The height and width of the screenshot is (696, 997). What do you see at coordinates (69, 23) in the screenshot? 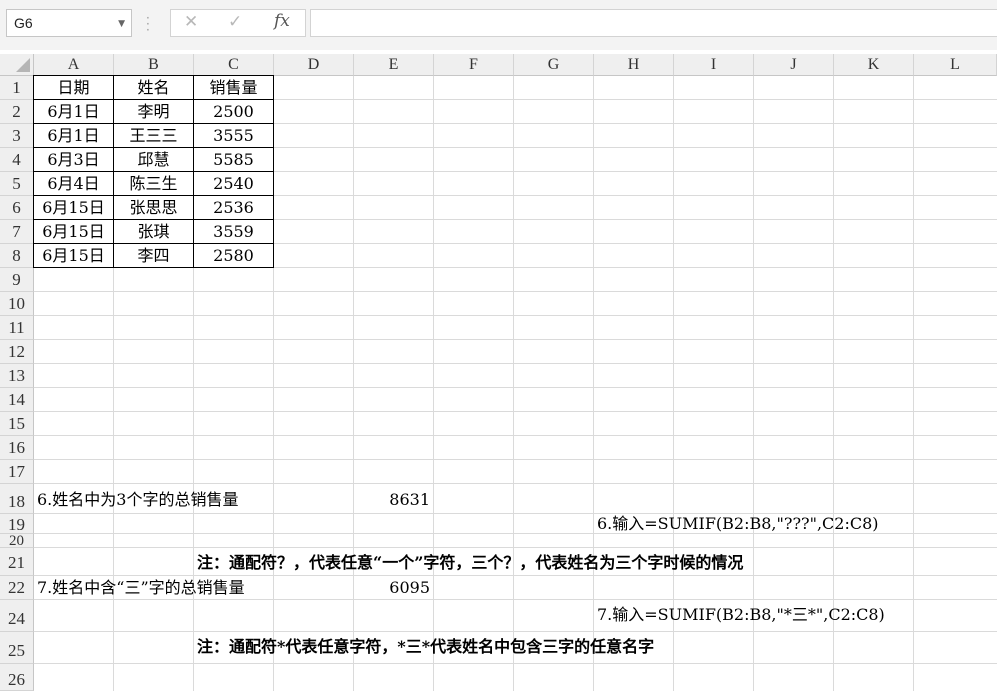
I see `name-box: G6 ▼` at bounding box center [69, 23].